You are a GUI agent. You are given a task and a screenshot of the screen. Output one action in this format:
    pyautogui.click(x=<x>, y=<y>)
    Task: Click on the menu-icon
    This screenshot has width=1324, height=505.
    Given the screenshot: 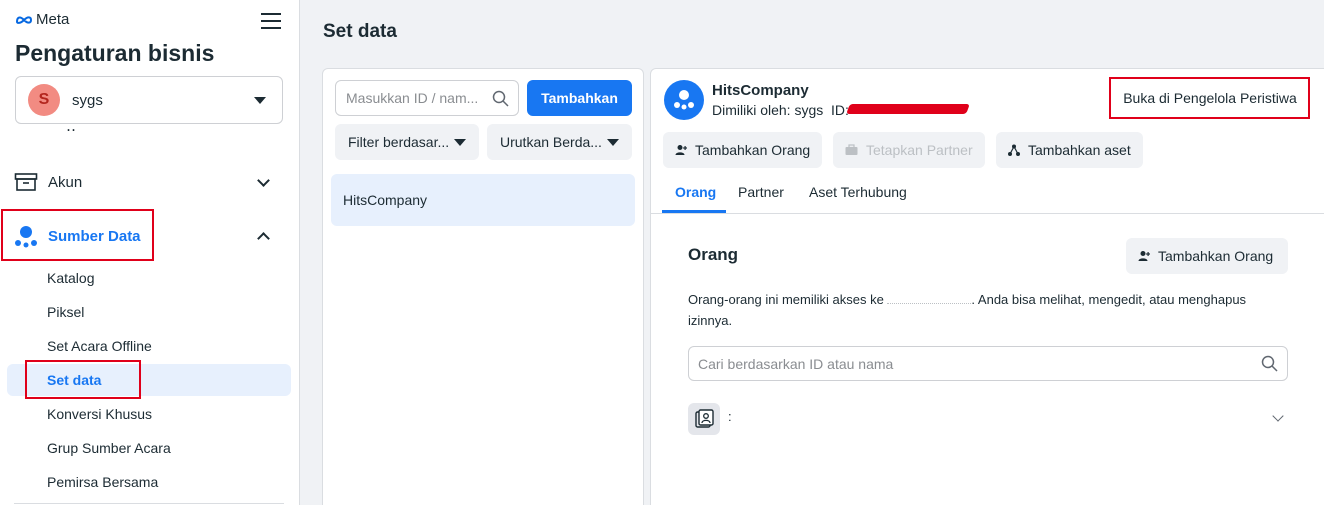 What is the action you would take?
    pyautogui.click(x=271, y=22)
    